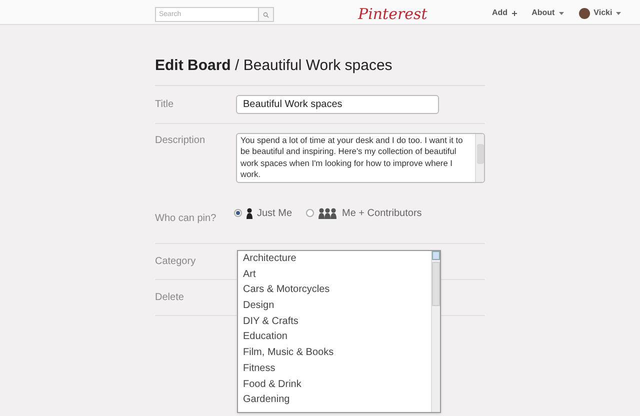  What do you see at coordinates (600, 13) in the screenshot?
I see `nav-link: Vicki` at bounding box center [600, 13].